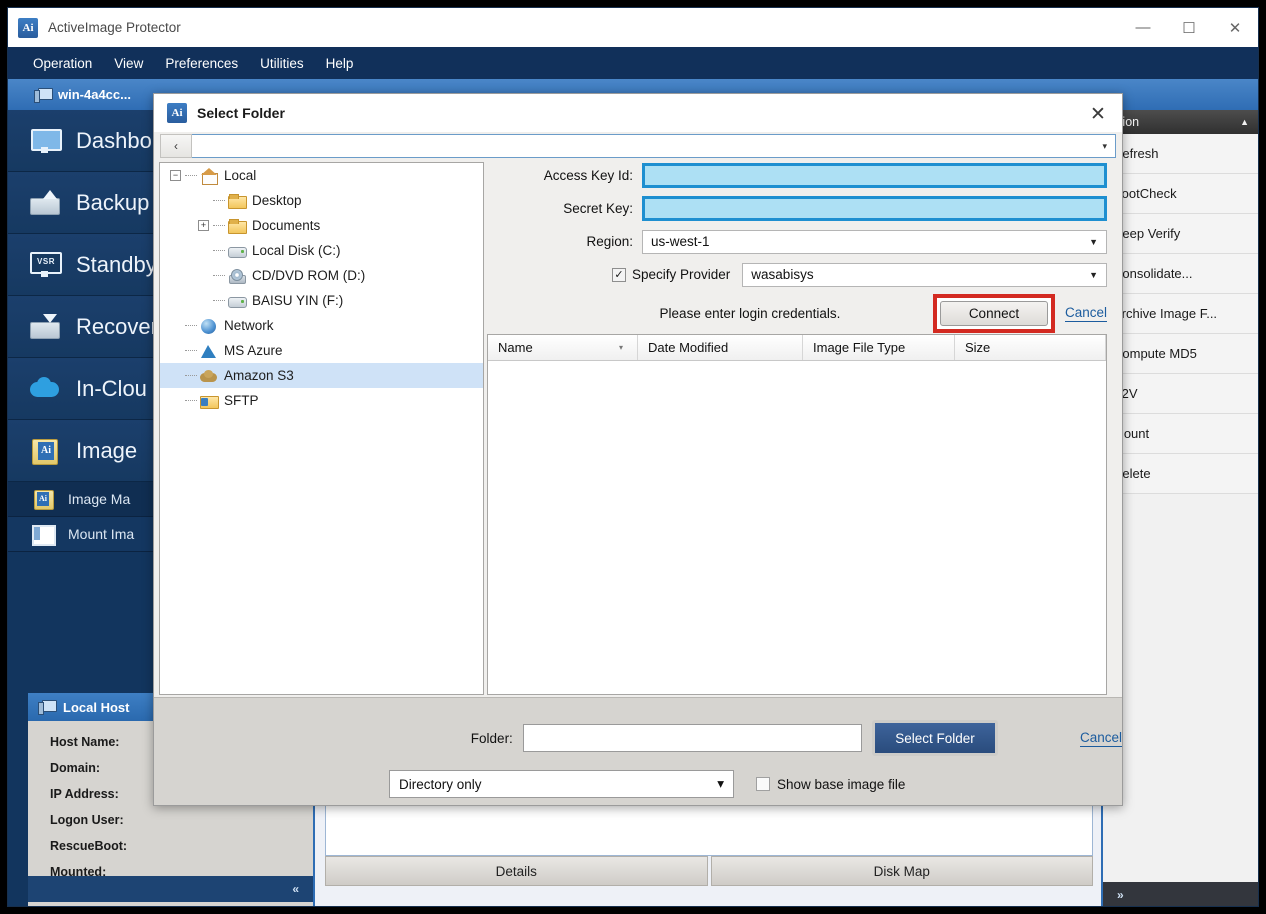 The height and width of the screenshot is (914, 1266). Describe the element at coordinates (170, 889) in the screenshot. I see `sidebar-collapse-bar: «` at that location.